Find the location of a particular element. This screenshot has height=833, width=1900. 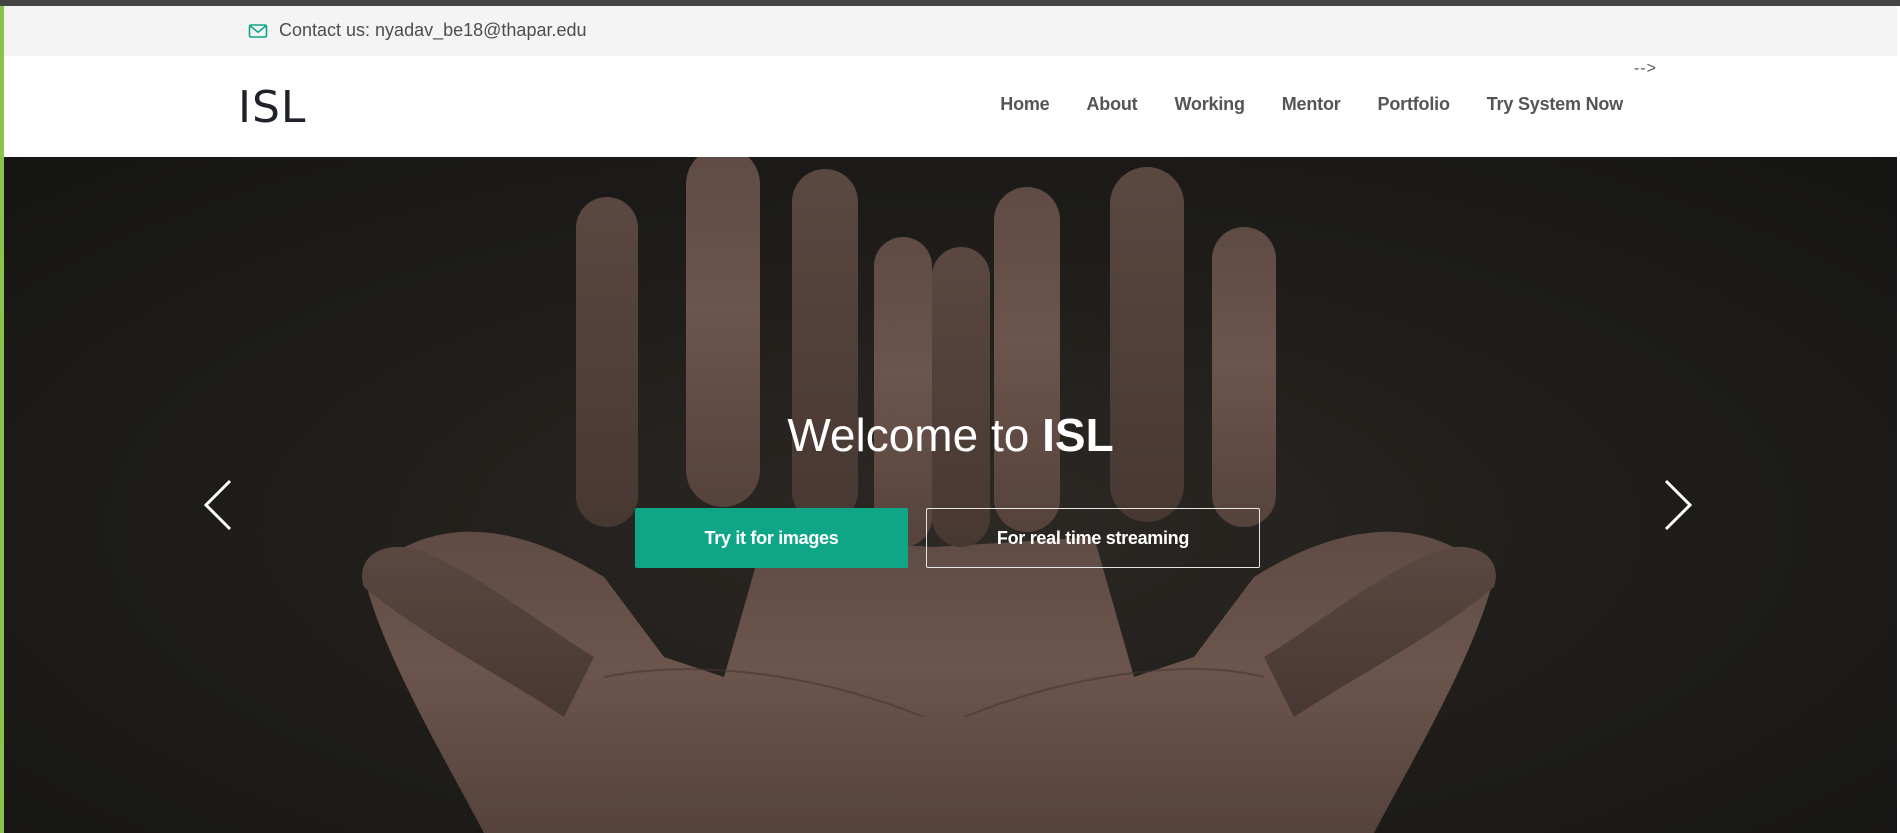

hero-title: Welcome to ISL is located at coordinates (950, 435).